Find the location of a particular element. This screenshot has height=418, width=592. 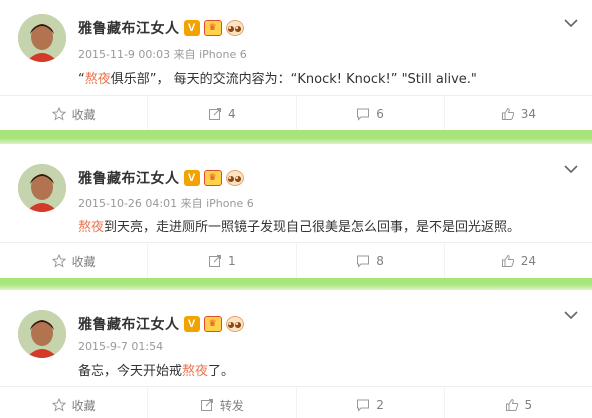

repost-label: 转发 is located at coordinates (231, 405).